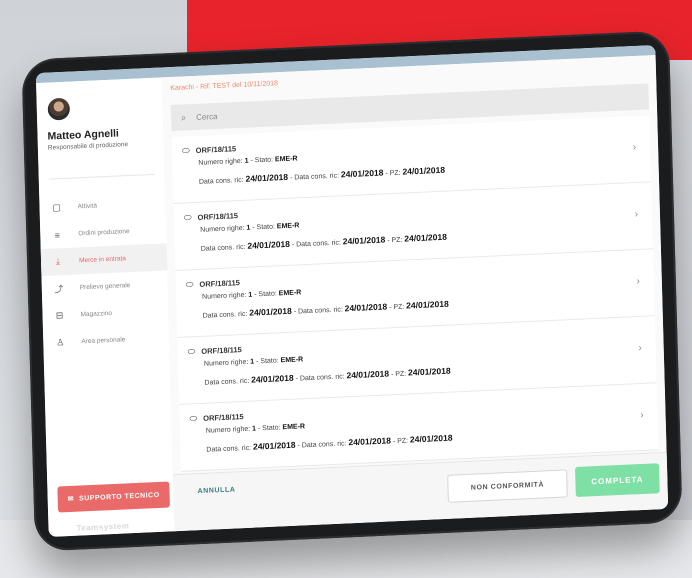  I want to click on avatar, so click(59, 109).